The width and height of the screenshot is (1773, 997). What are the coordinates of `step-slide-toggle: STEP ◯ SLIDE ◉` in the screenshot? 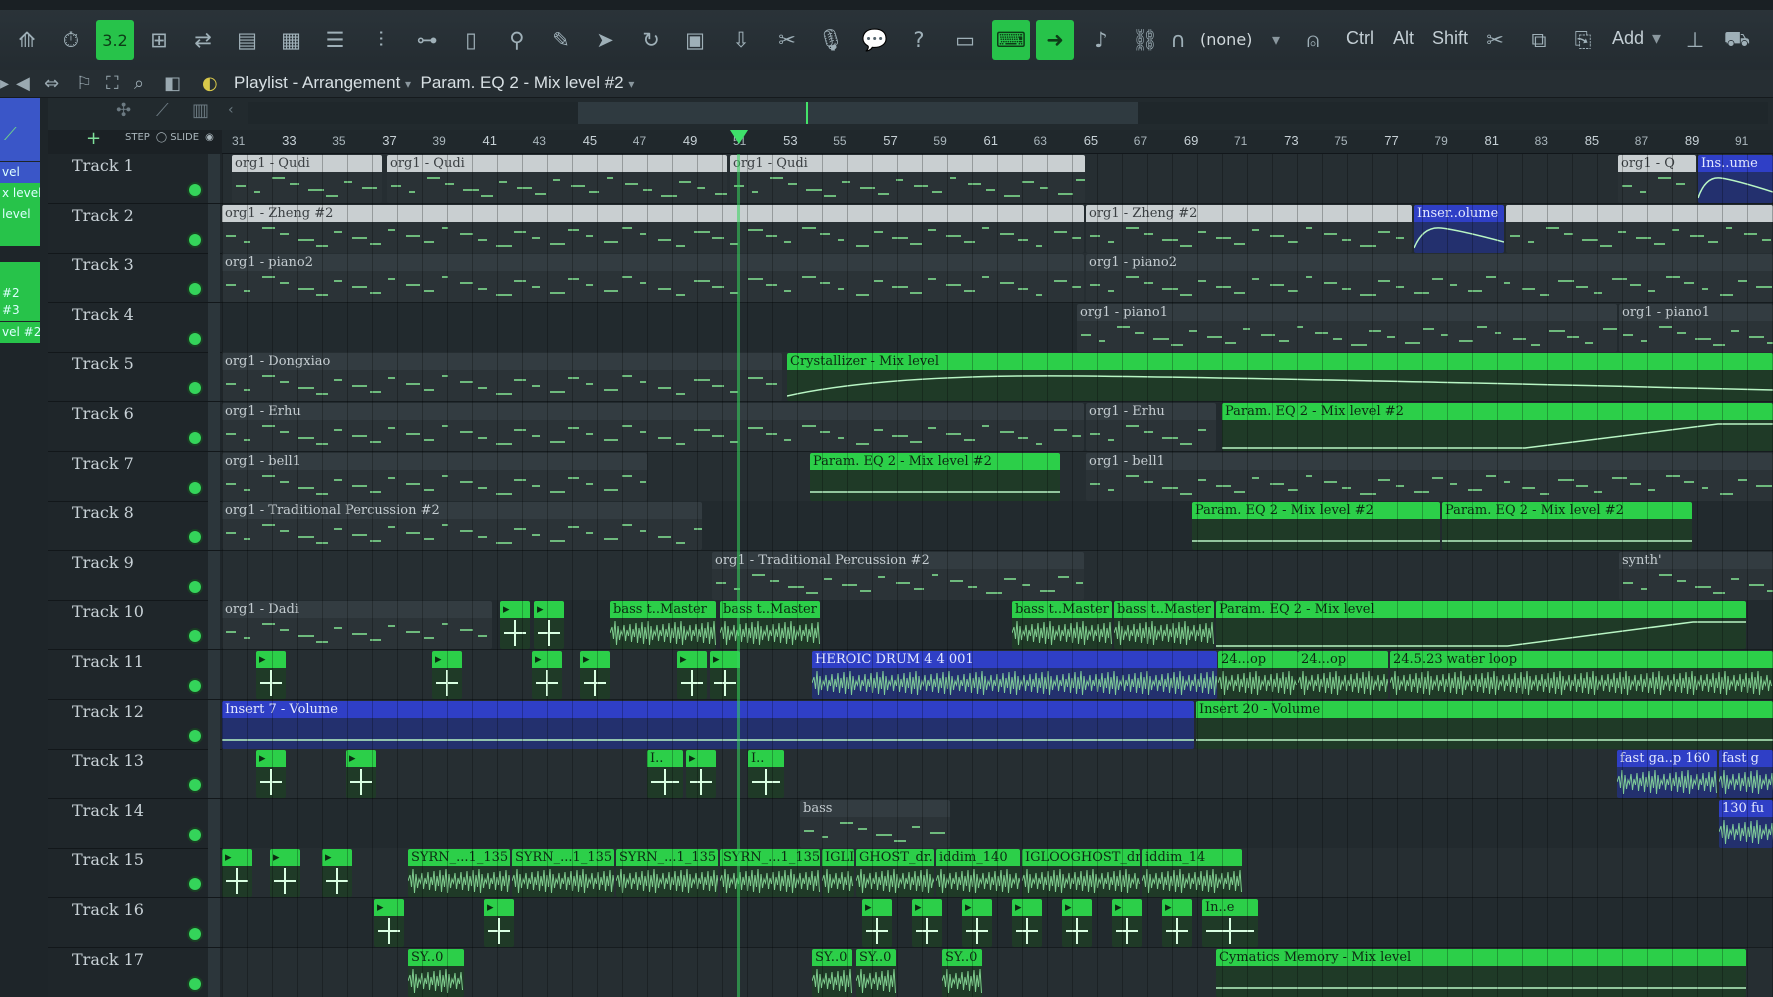 It's located at (169, 137).